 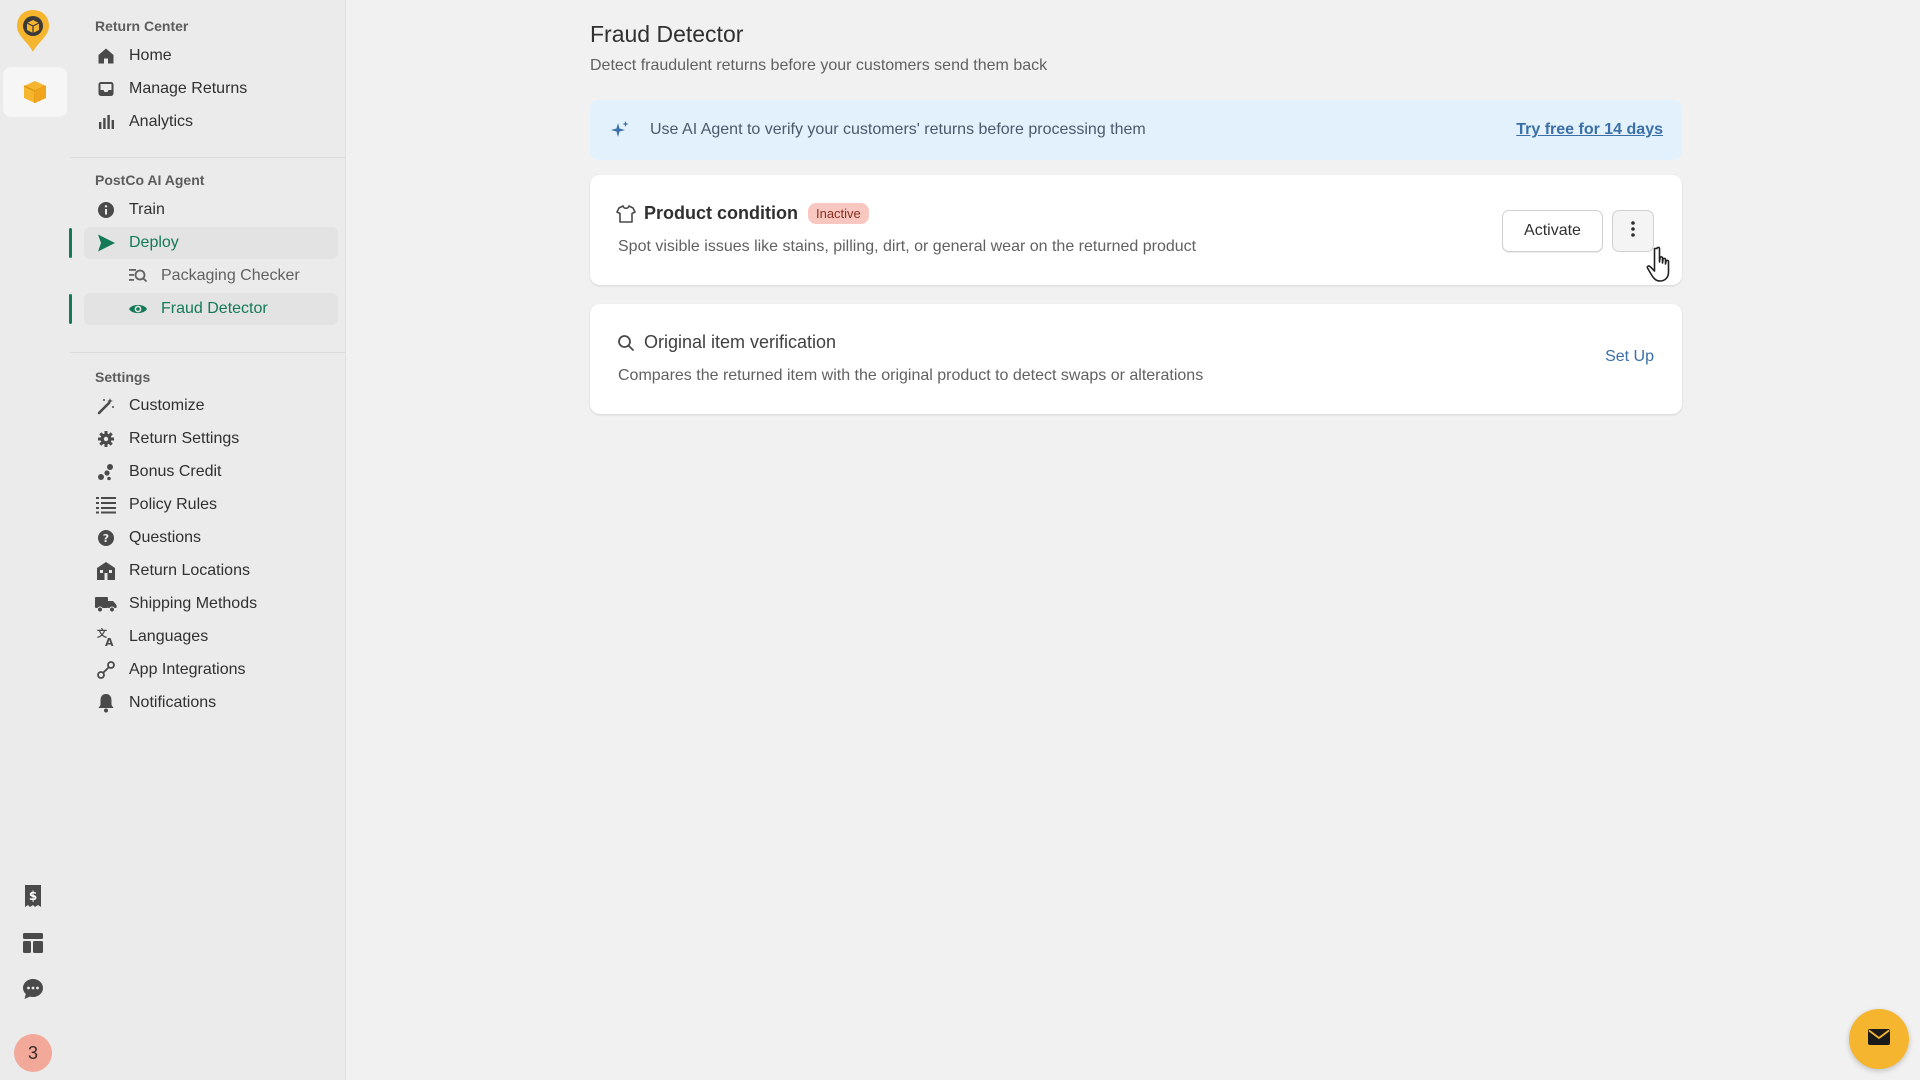 I want to click on receipt-dollar-icon: $, so click(x=33, y=896).